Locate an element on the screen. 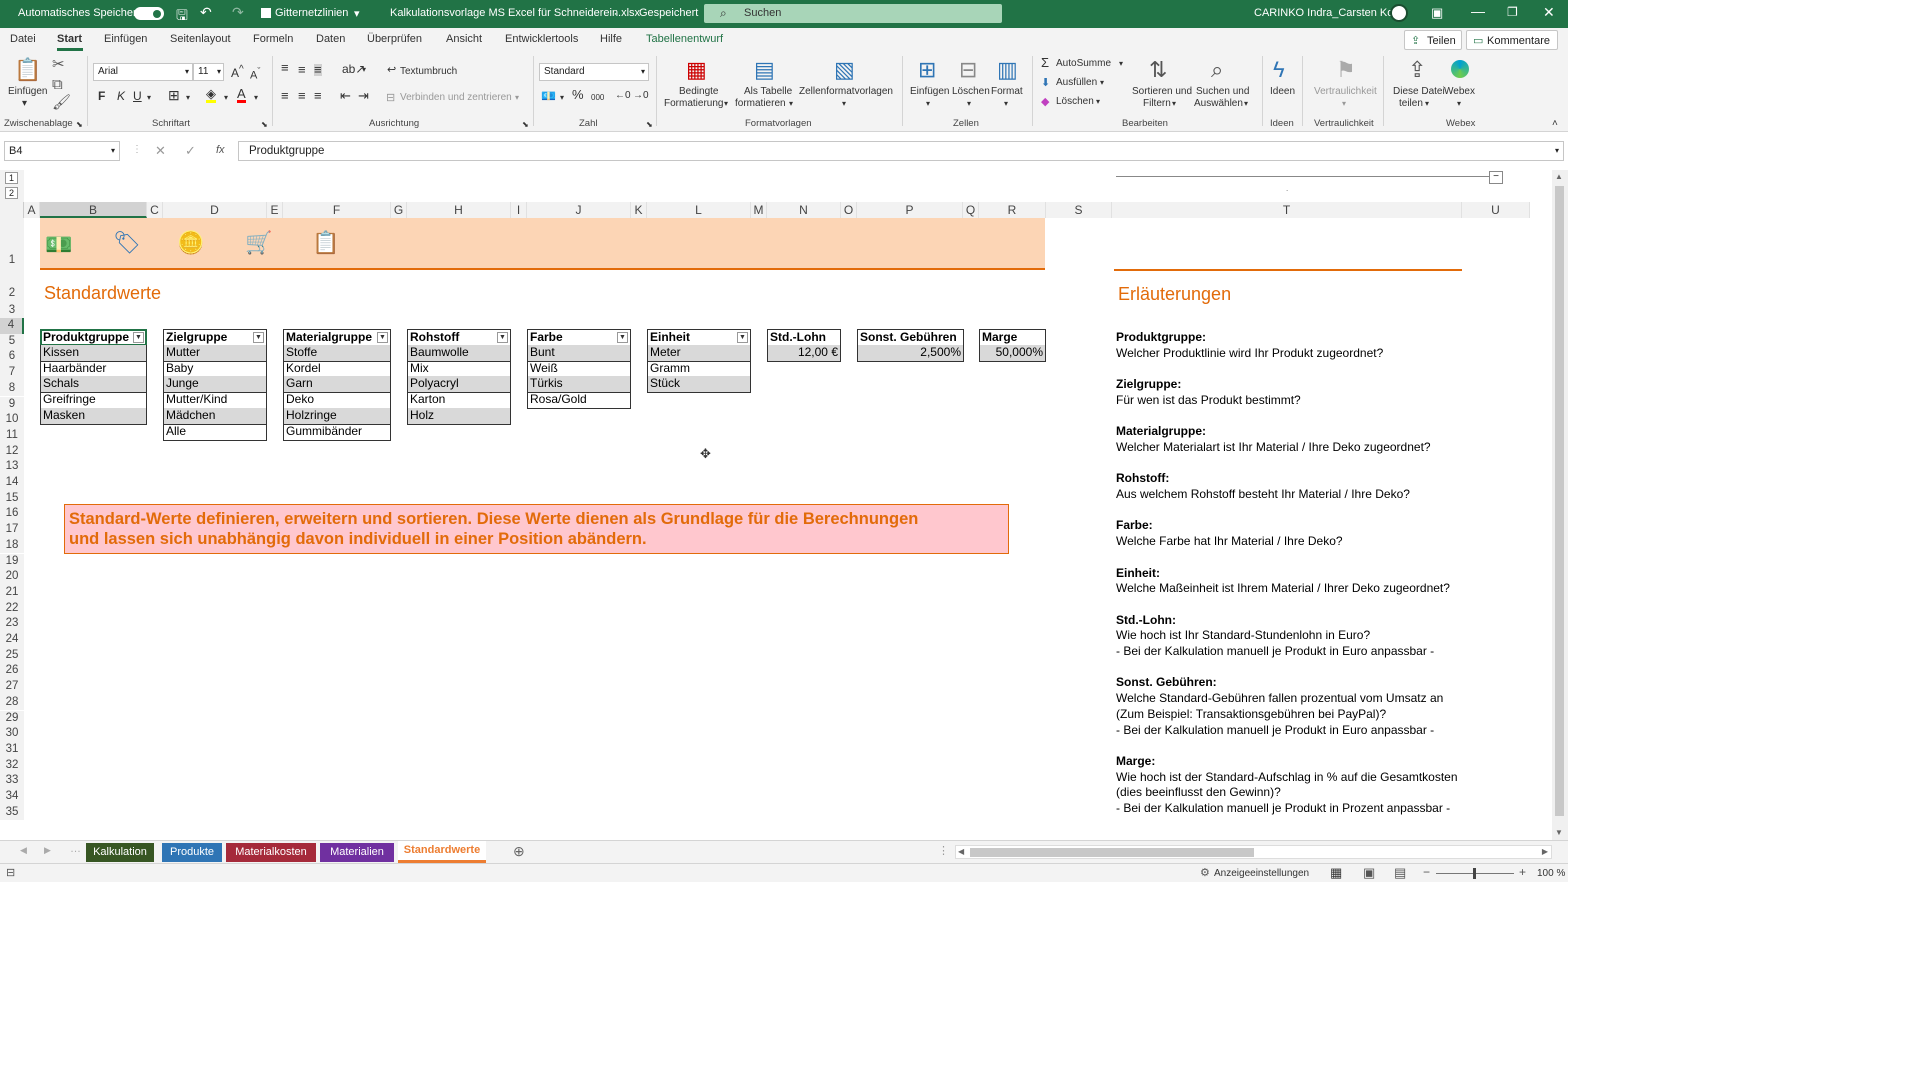 The width and height of the screenshot is (1920, 1080). row-header: 16 is located at coordinates (12, 514).